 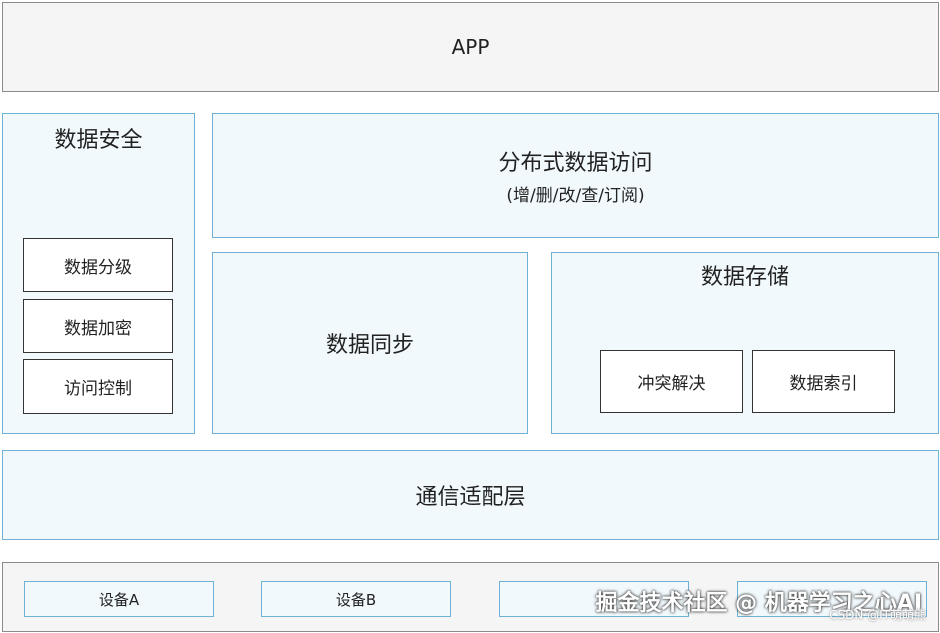 I want to click on security-item-classification: 数据分级, so click(x=98, y=265).